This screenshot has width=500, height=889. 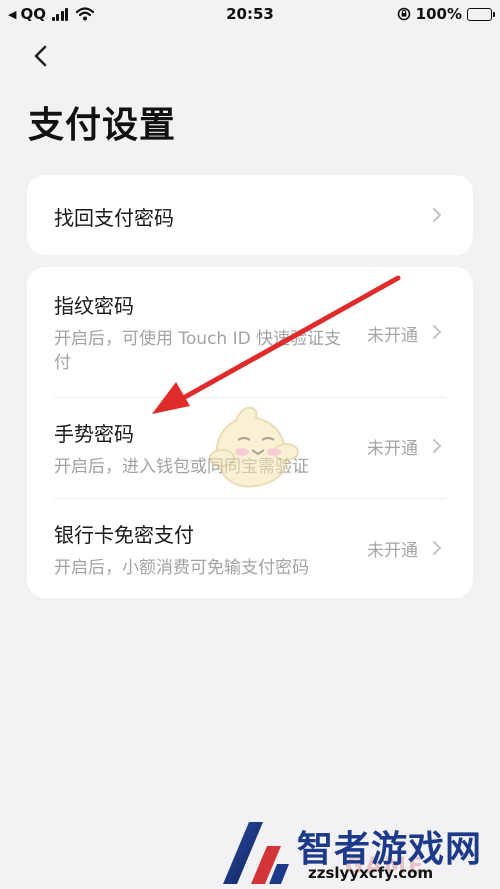 I want to click on fingerprint-password-row: 指纹密码 开启后，可使用 Touch ID 快速验证支付 未开通, so click(x=250, y=332).